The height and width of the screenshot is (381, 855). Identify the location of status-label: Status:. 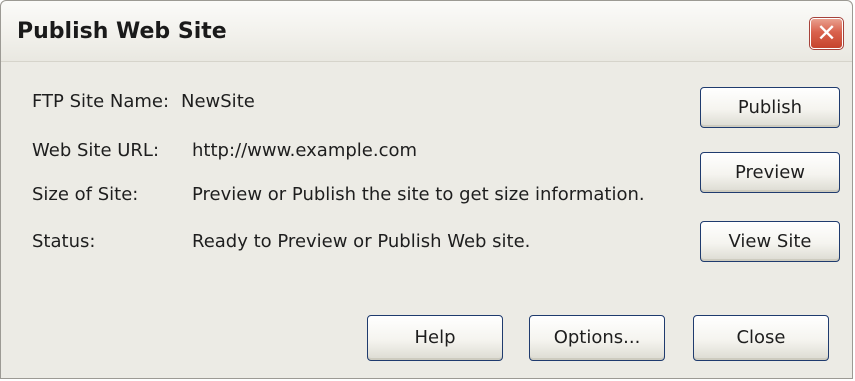
(64, 241).